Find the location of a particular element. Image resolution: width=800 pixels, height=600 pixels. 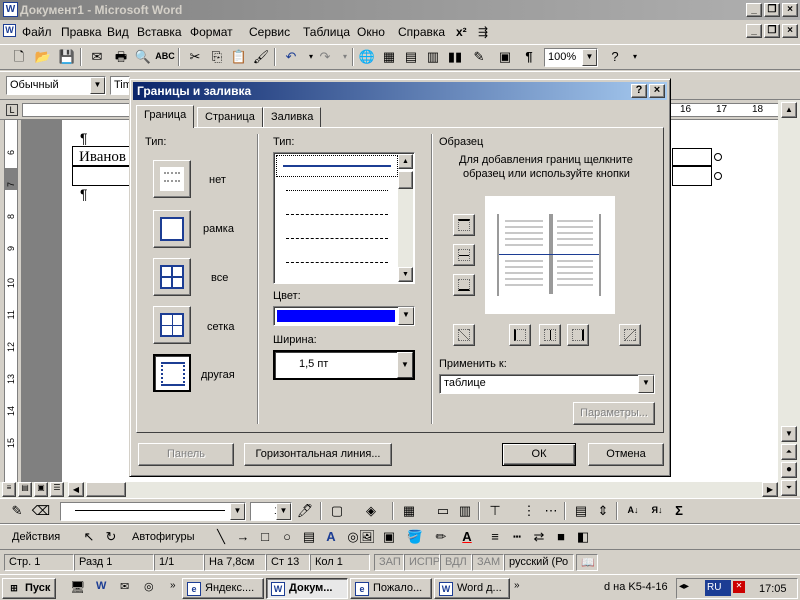

line-style-item-selected is located at coordinates (337, 166).